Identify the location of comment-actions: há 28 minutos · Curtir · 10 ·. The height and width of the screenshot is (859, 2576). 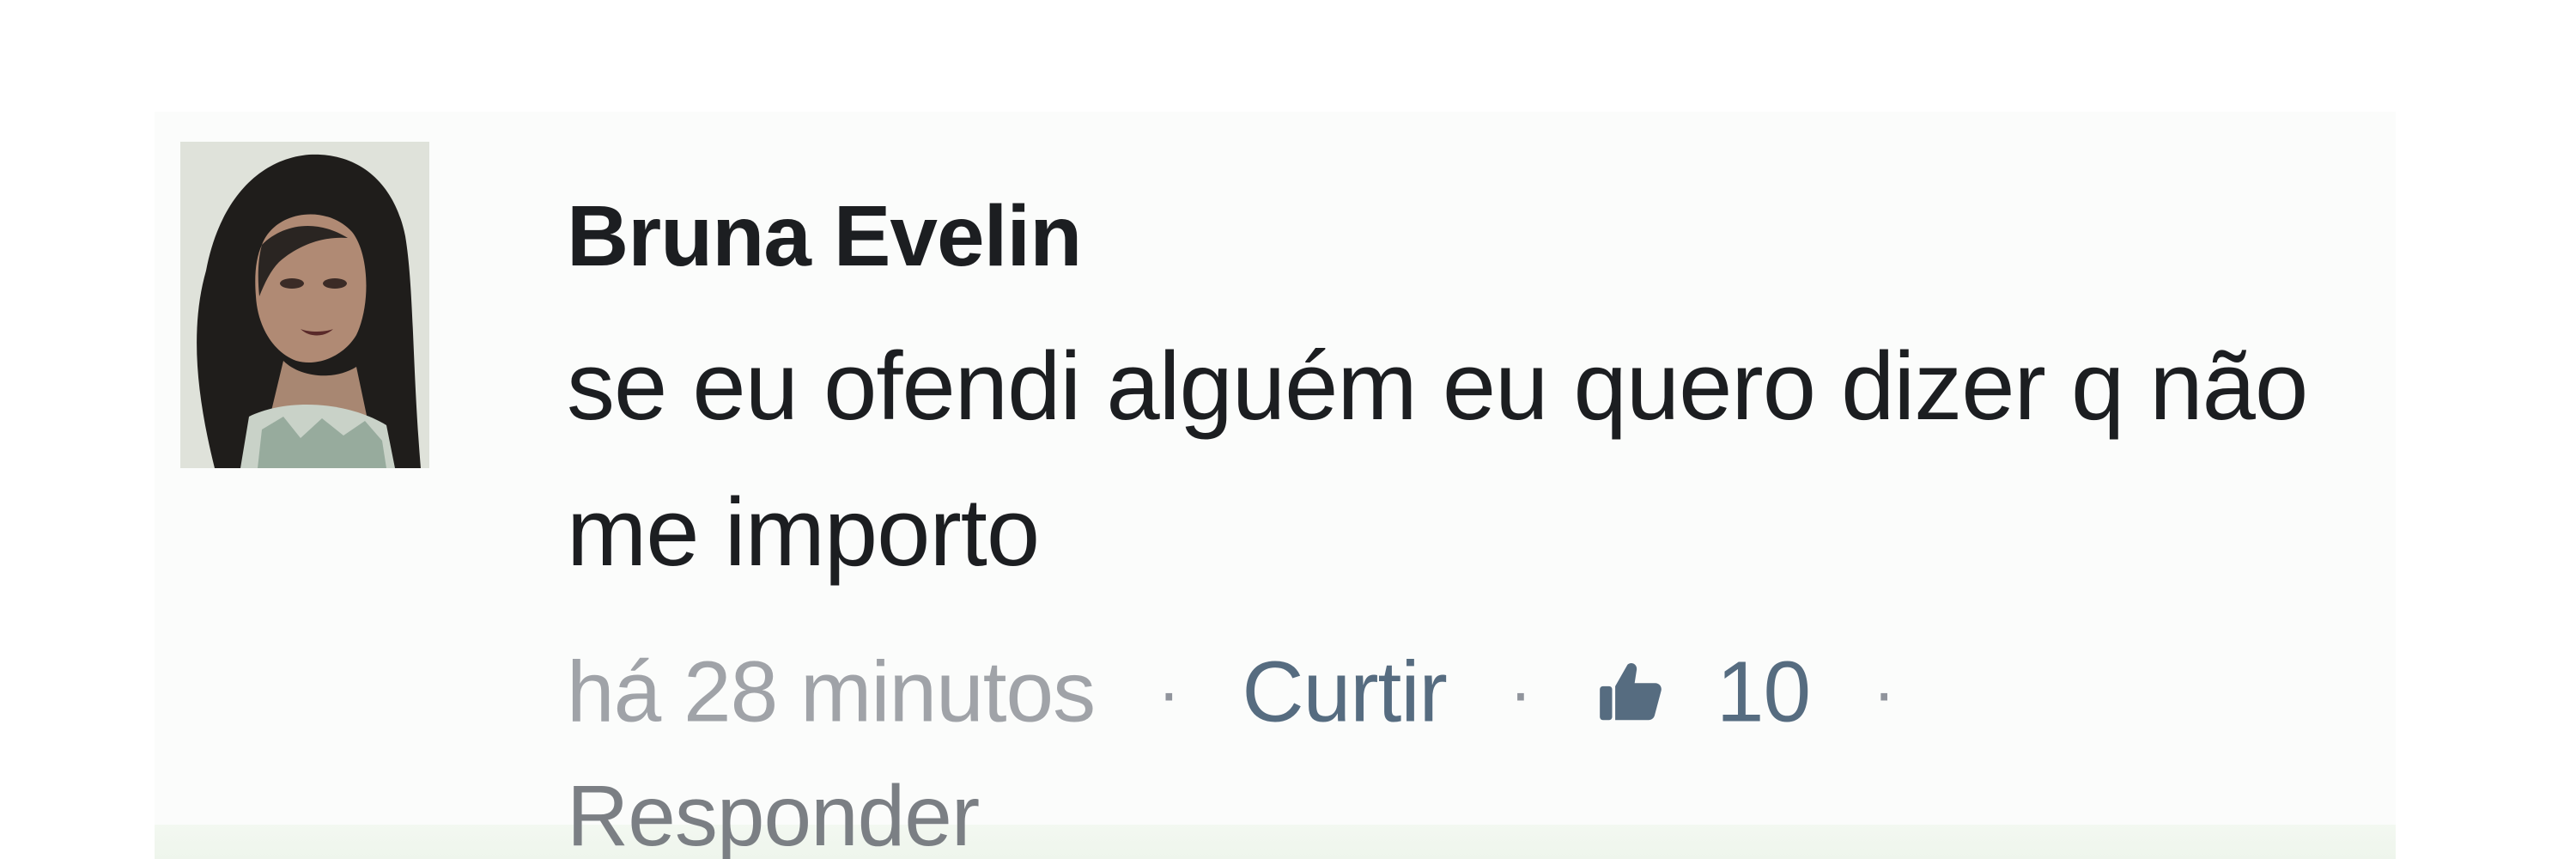
(1251, 689).